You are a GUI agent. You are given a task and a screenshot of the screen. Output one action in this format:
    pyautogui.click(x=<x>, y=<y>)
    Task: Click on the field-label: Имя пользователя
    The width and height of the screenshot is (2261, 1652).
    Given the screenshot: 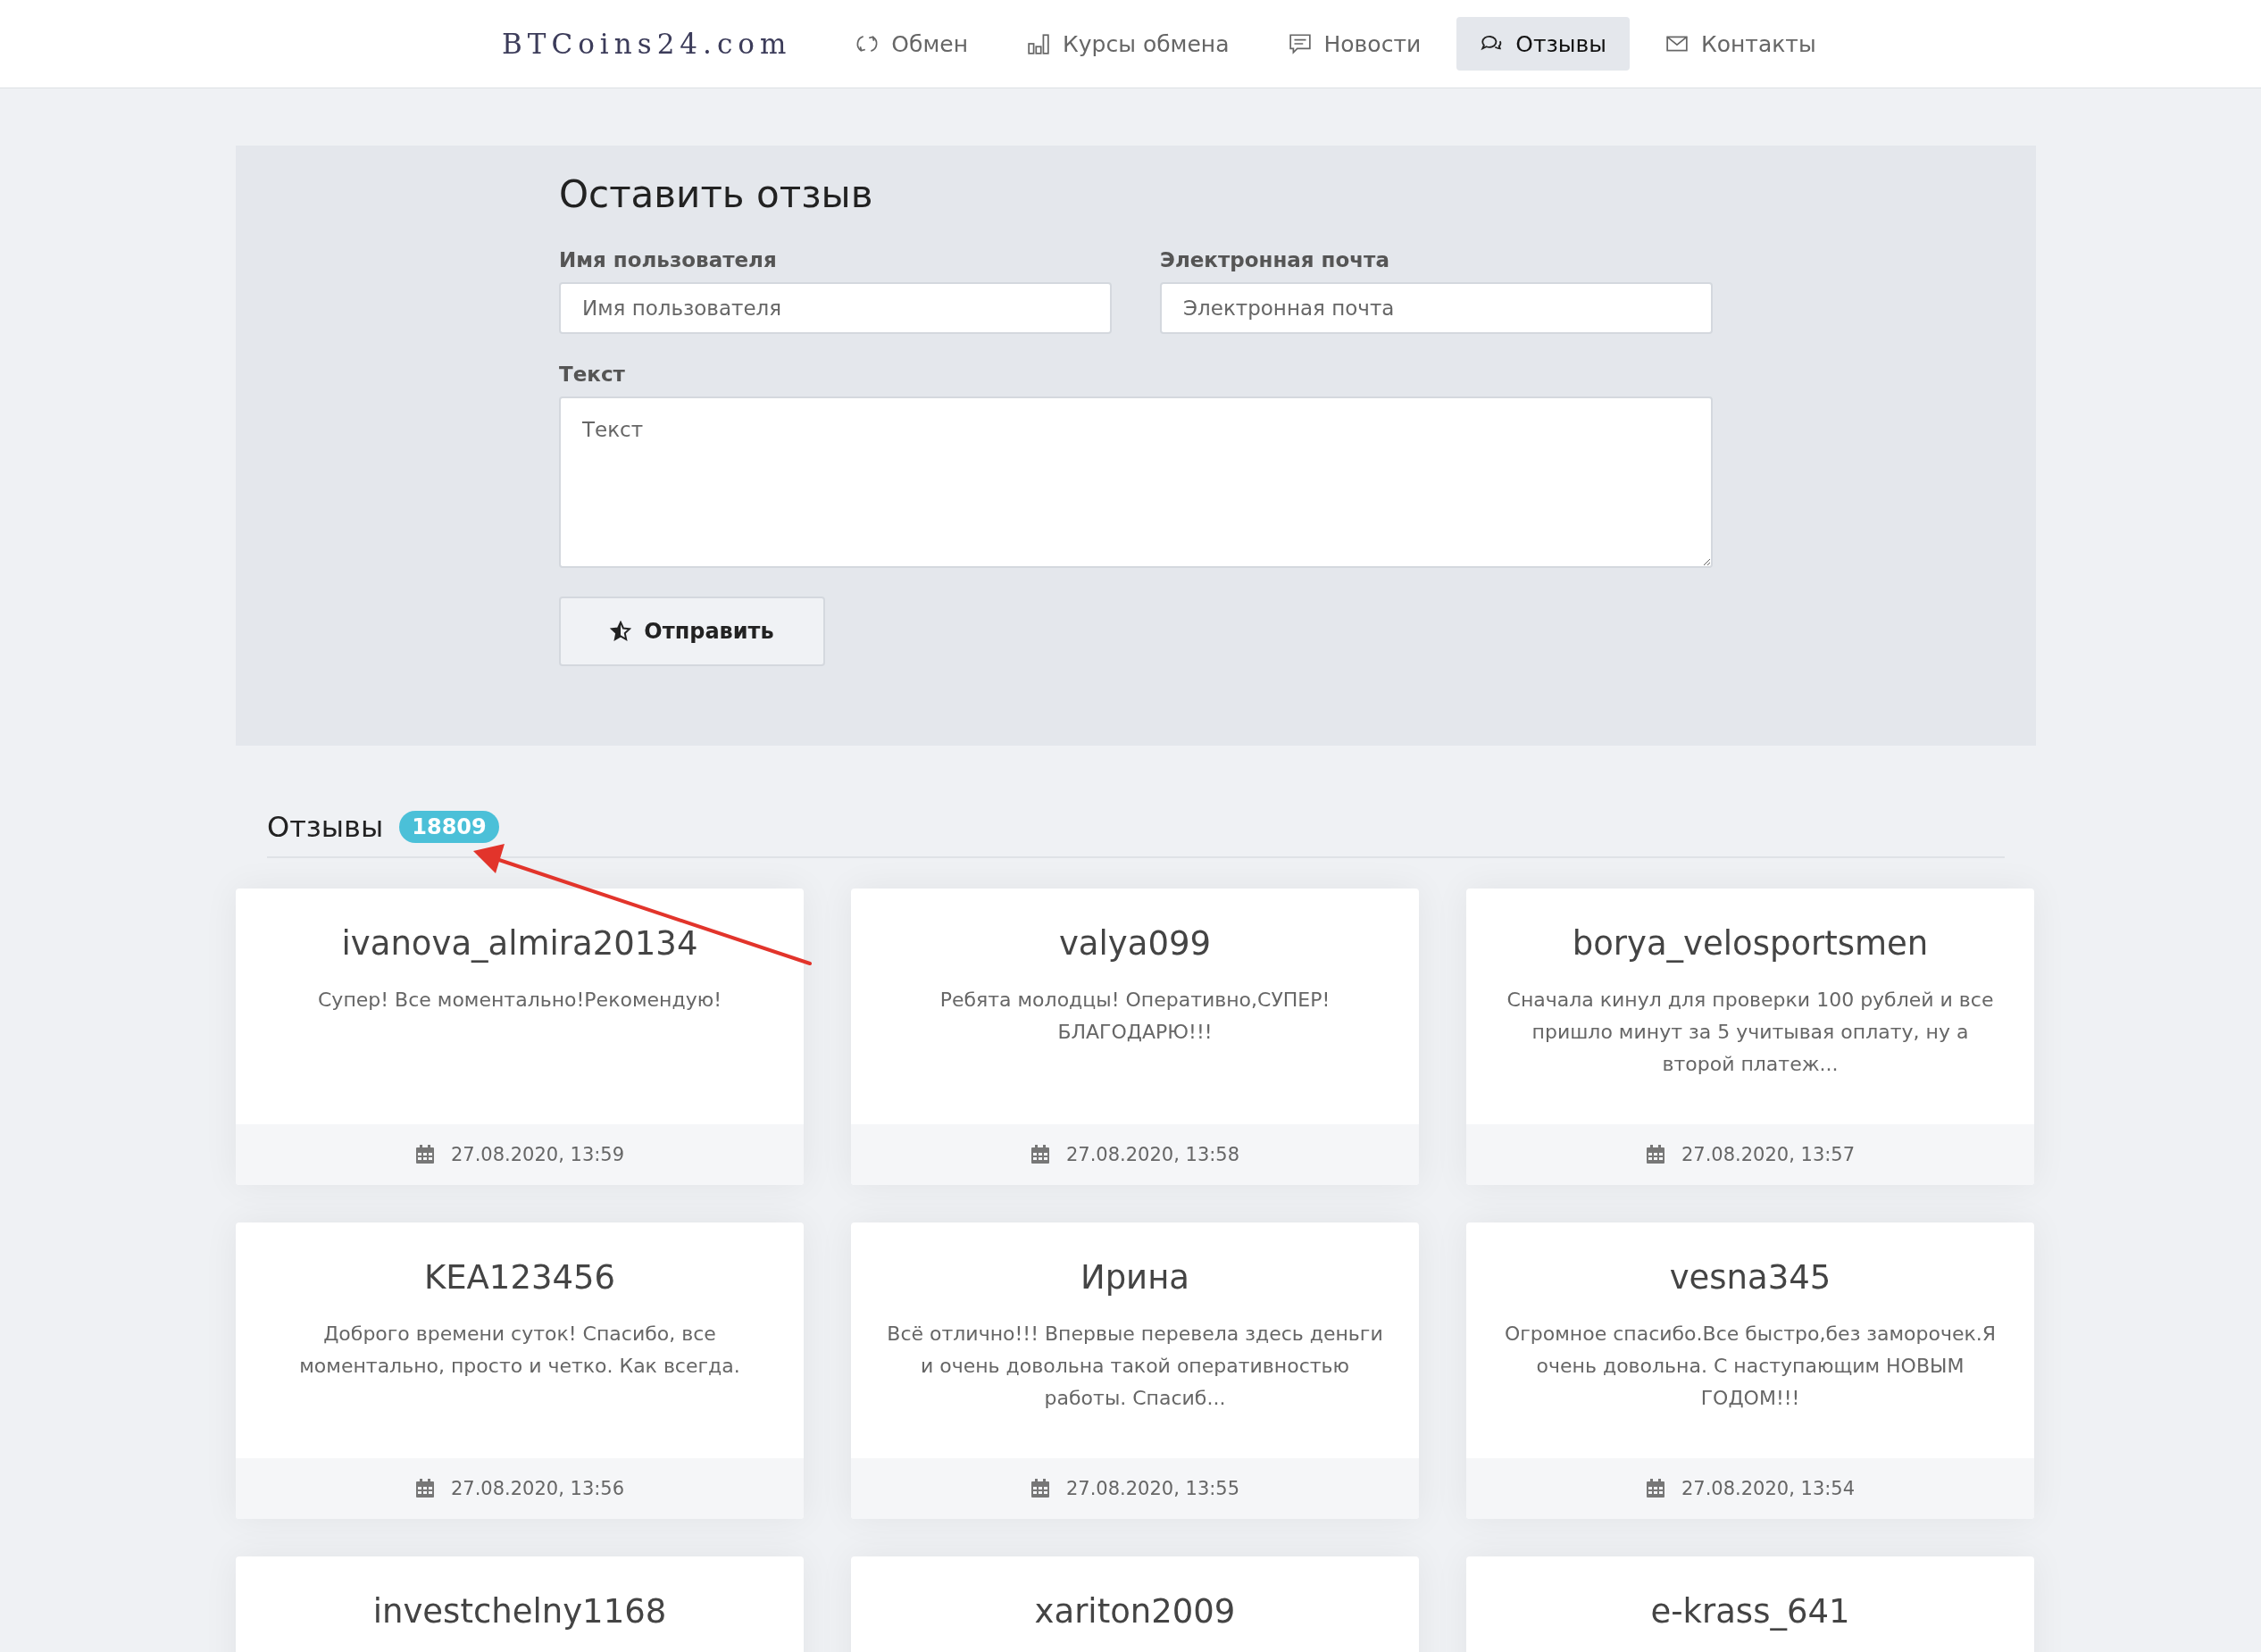 What is the action you would take?
    pyautogui.click(x=668, y=259)
    